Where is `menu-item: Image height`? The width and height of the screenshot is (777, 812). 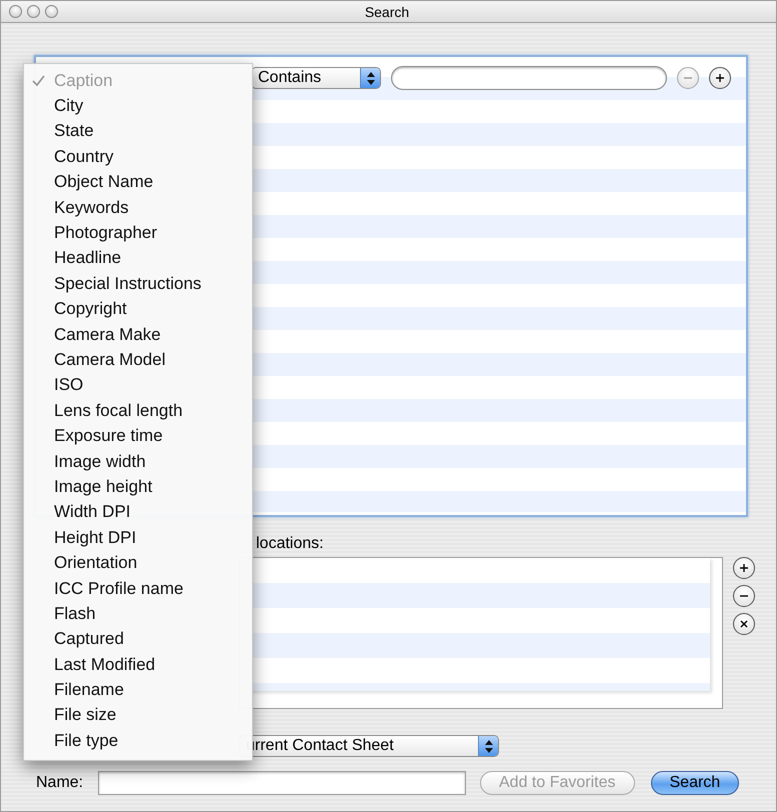
menu-item: Image height is located at coordinates (138, 487).